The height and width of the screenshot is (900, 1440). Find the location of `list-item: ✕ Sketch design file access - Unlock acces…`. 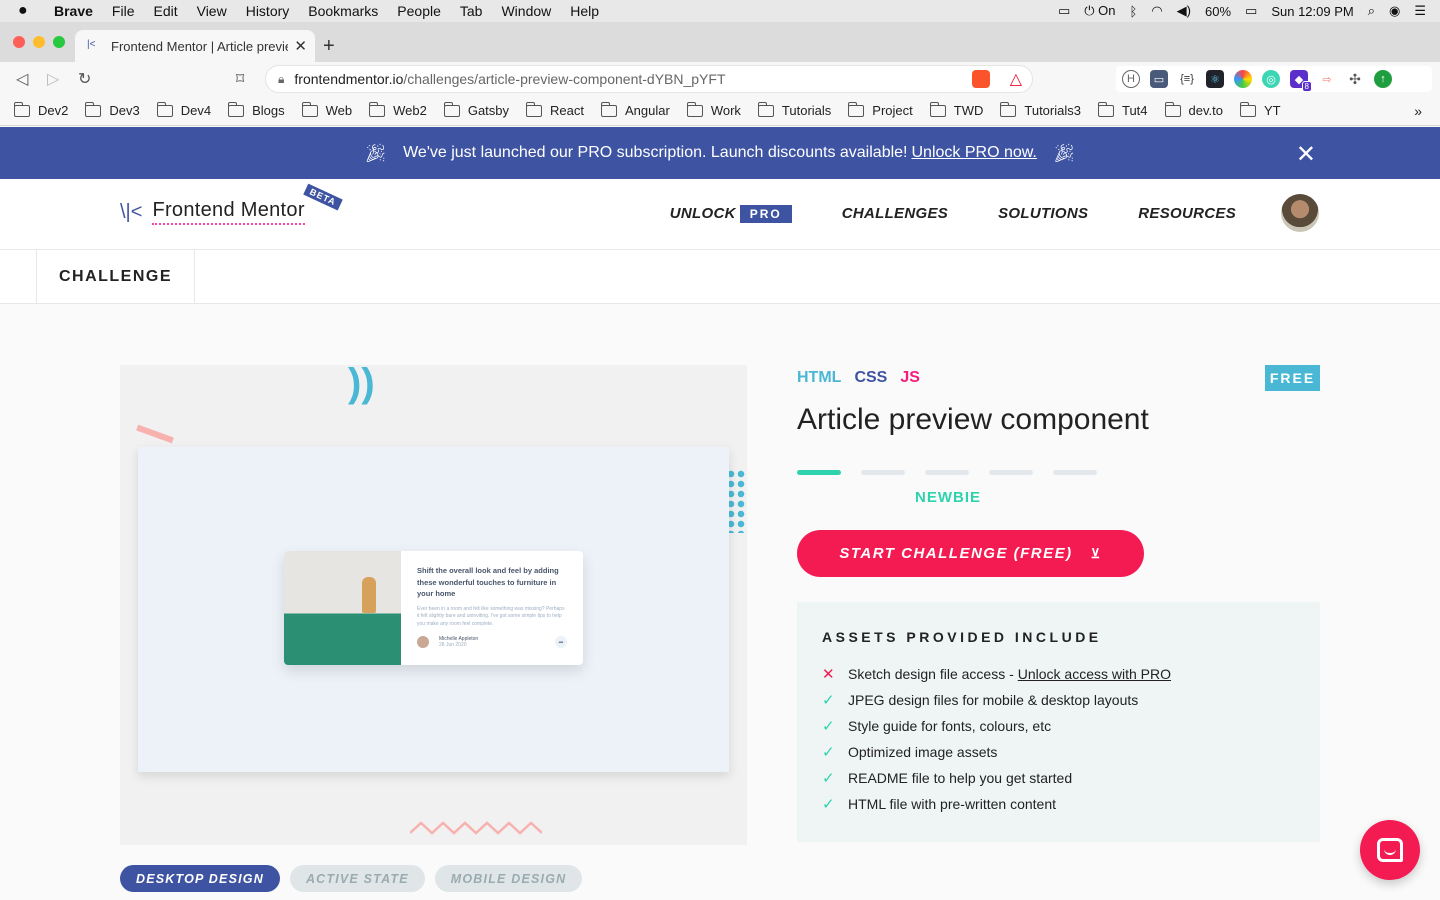

list-item: ✕ Sketch design file access - Unlock acces… is located at coordinates (997, 674).